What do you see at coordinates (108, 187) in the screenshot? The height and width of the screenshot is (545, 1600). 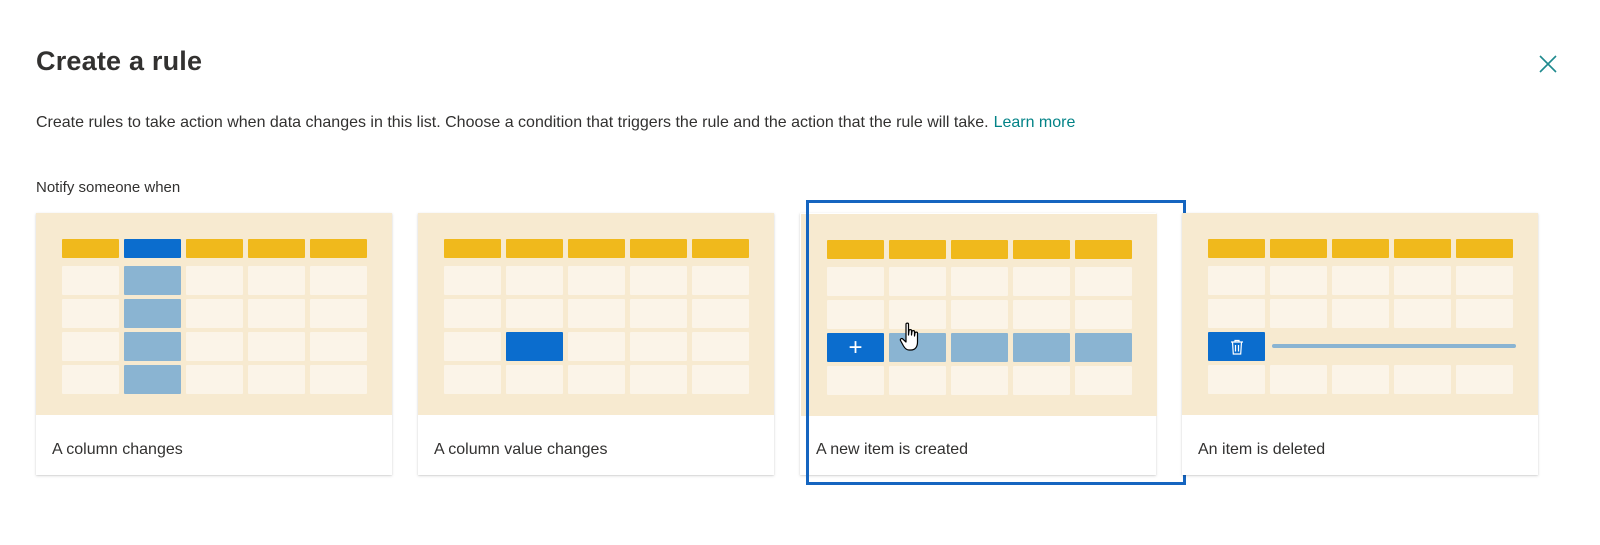 I see `section-label: Notify someone when` at bounding box center [108, 187].